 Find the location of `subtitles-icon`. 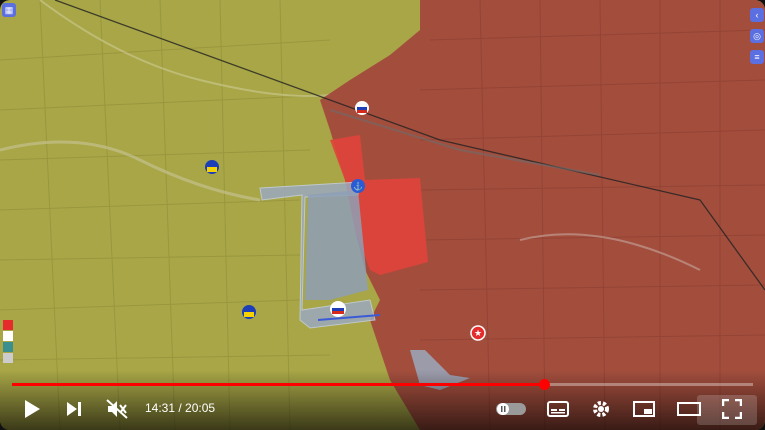

subtitles-icon is located at coordinates (558, 409).